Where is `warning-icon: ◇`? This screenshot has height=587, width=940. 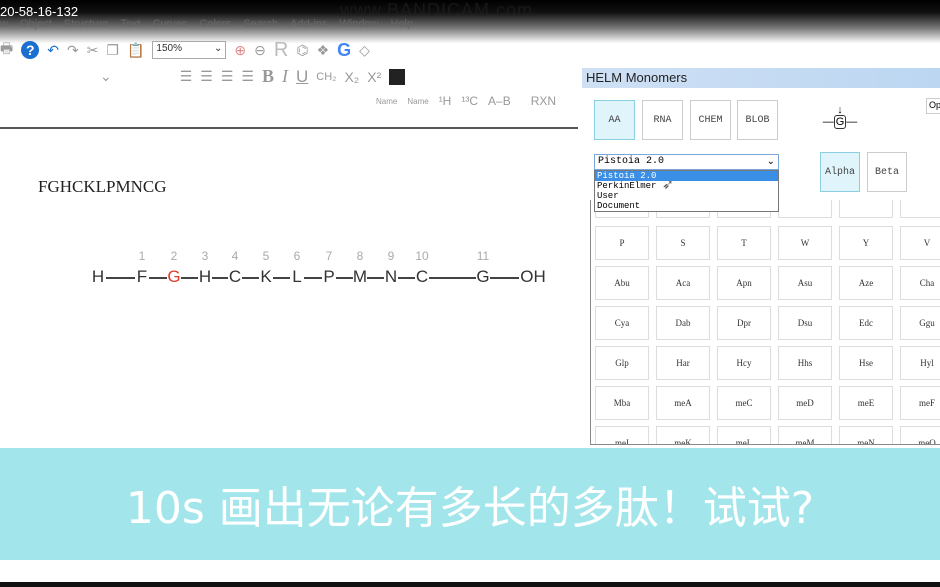
warning-icon: ◇ is located at coordinates (364, 50).